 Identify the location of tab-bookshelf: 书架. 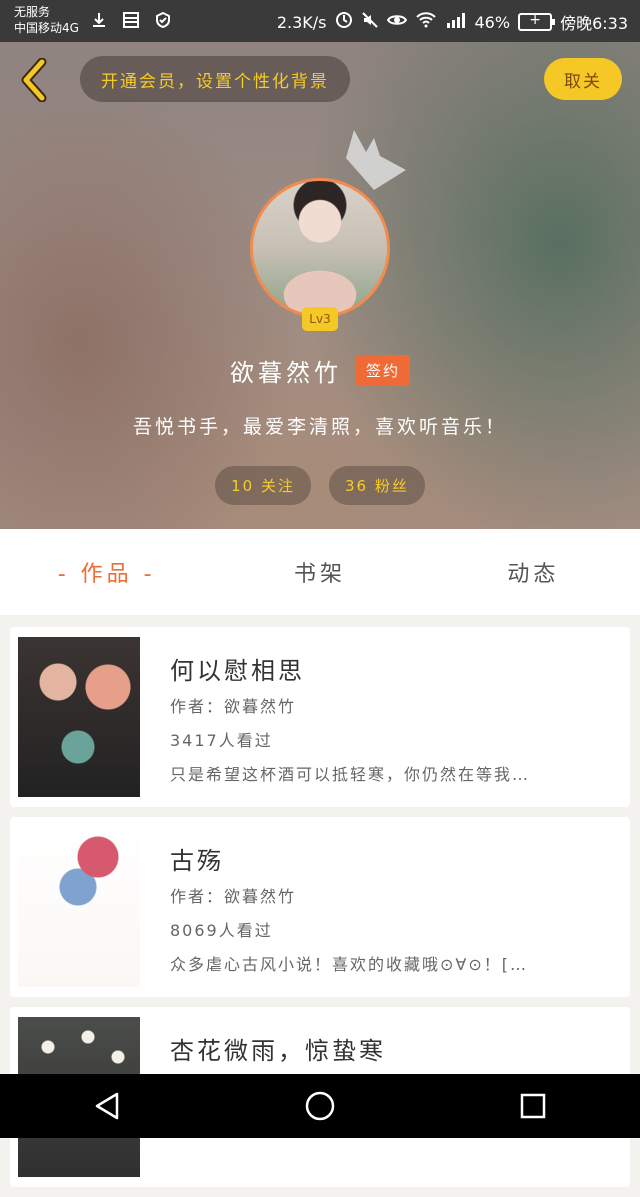
(319, 572).